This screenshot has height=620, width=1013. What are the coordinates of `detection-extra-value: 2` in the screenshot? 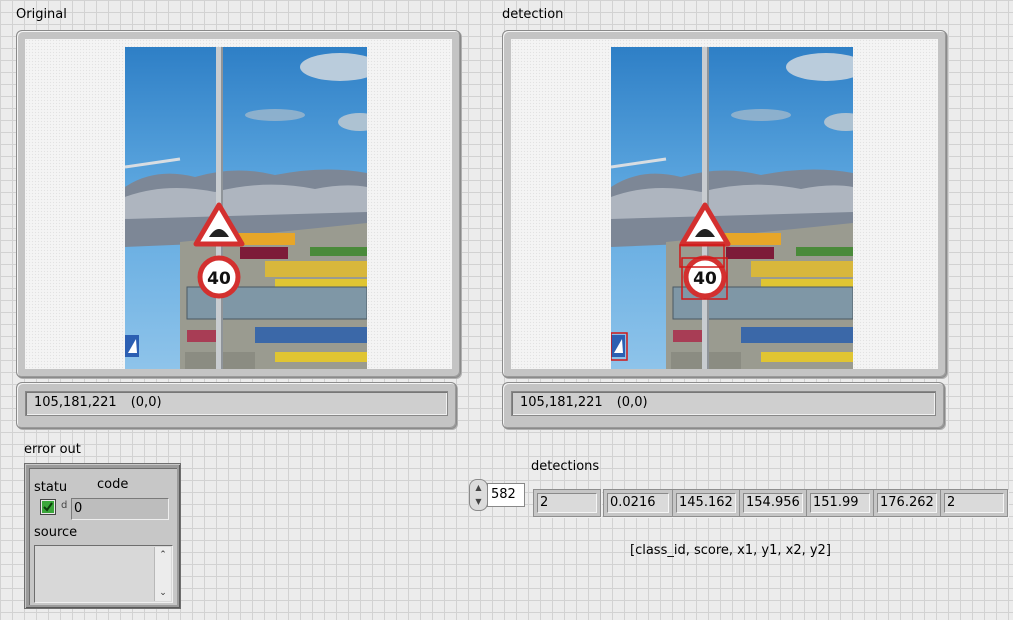 It's located at (974, 503).